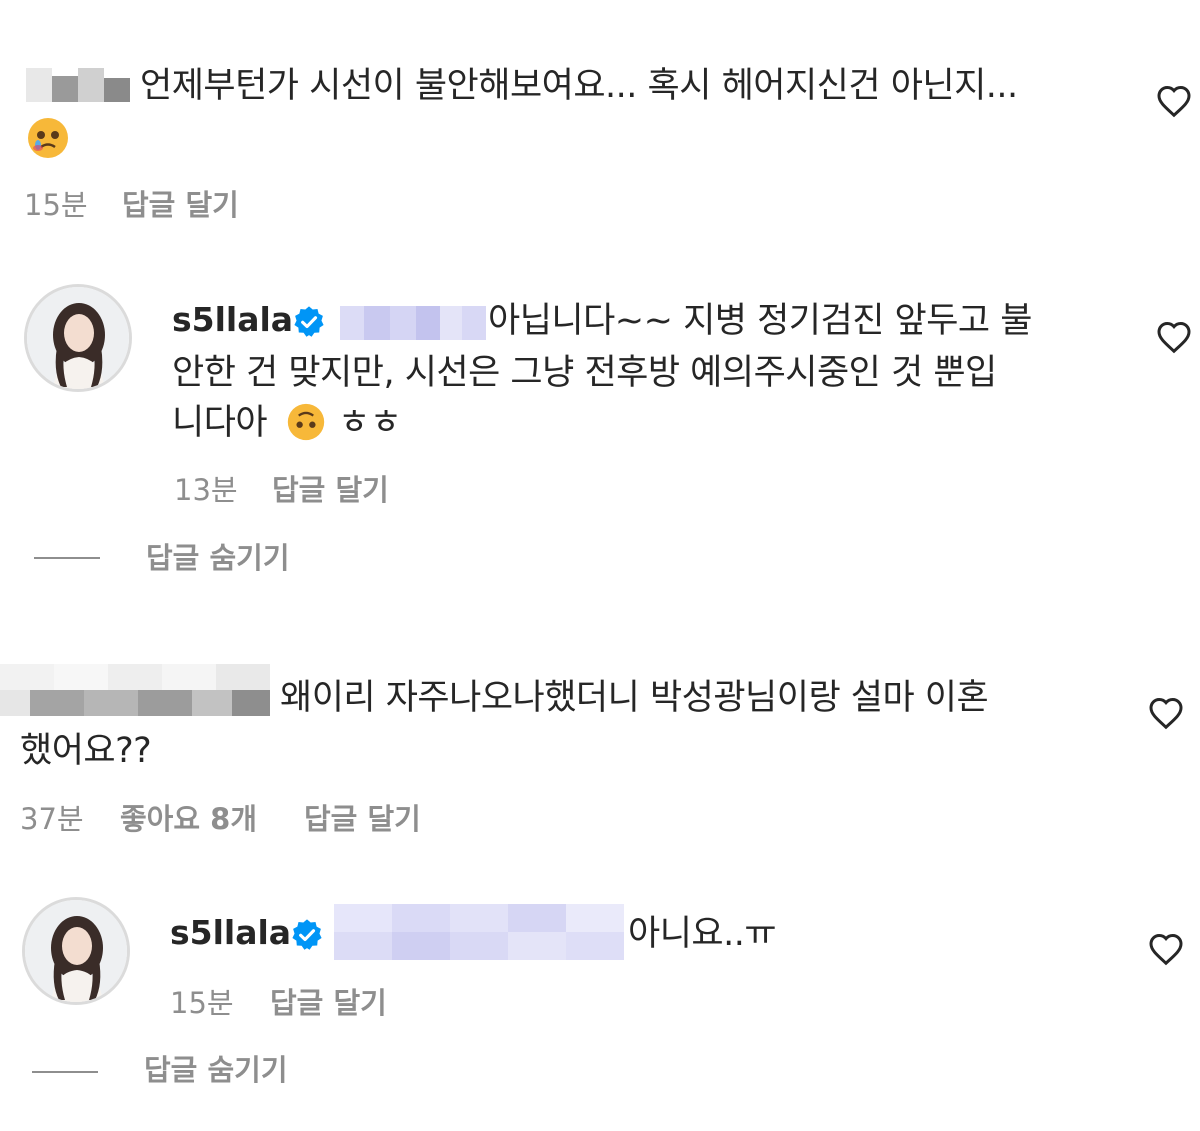 The height and width of the screenshot is (1131, 1200). What do you see at coordinates (370, 423) in the screenshot?
I see `comment-text: ㅎㅎ` at bounding box center [370, 423].